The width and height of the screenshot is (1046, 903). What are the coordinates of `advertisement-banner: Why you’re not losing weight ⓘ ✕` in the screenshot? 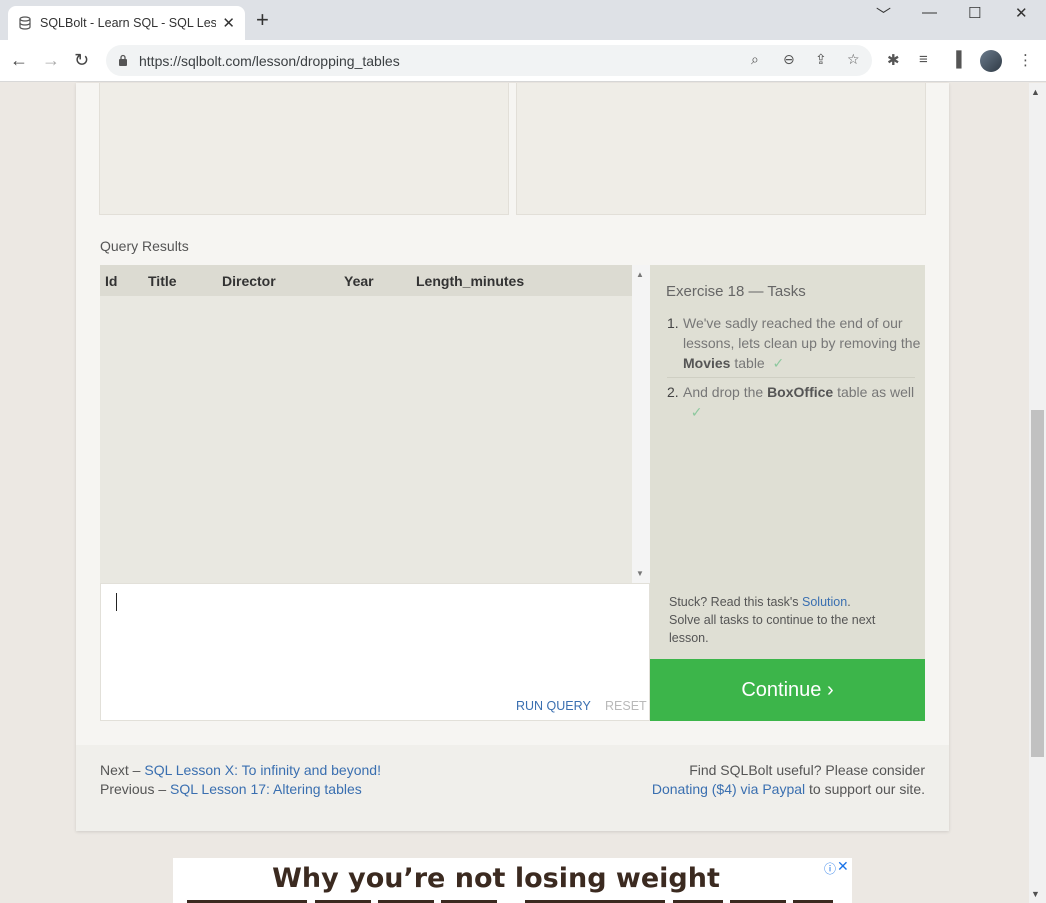 It's located at (512, 880).